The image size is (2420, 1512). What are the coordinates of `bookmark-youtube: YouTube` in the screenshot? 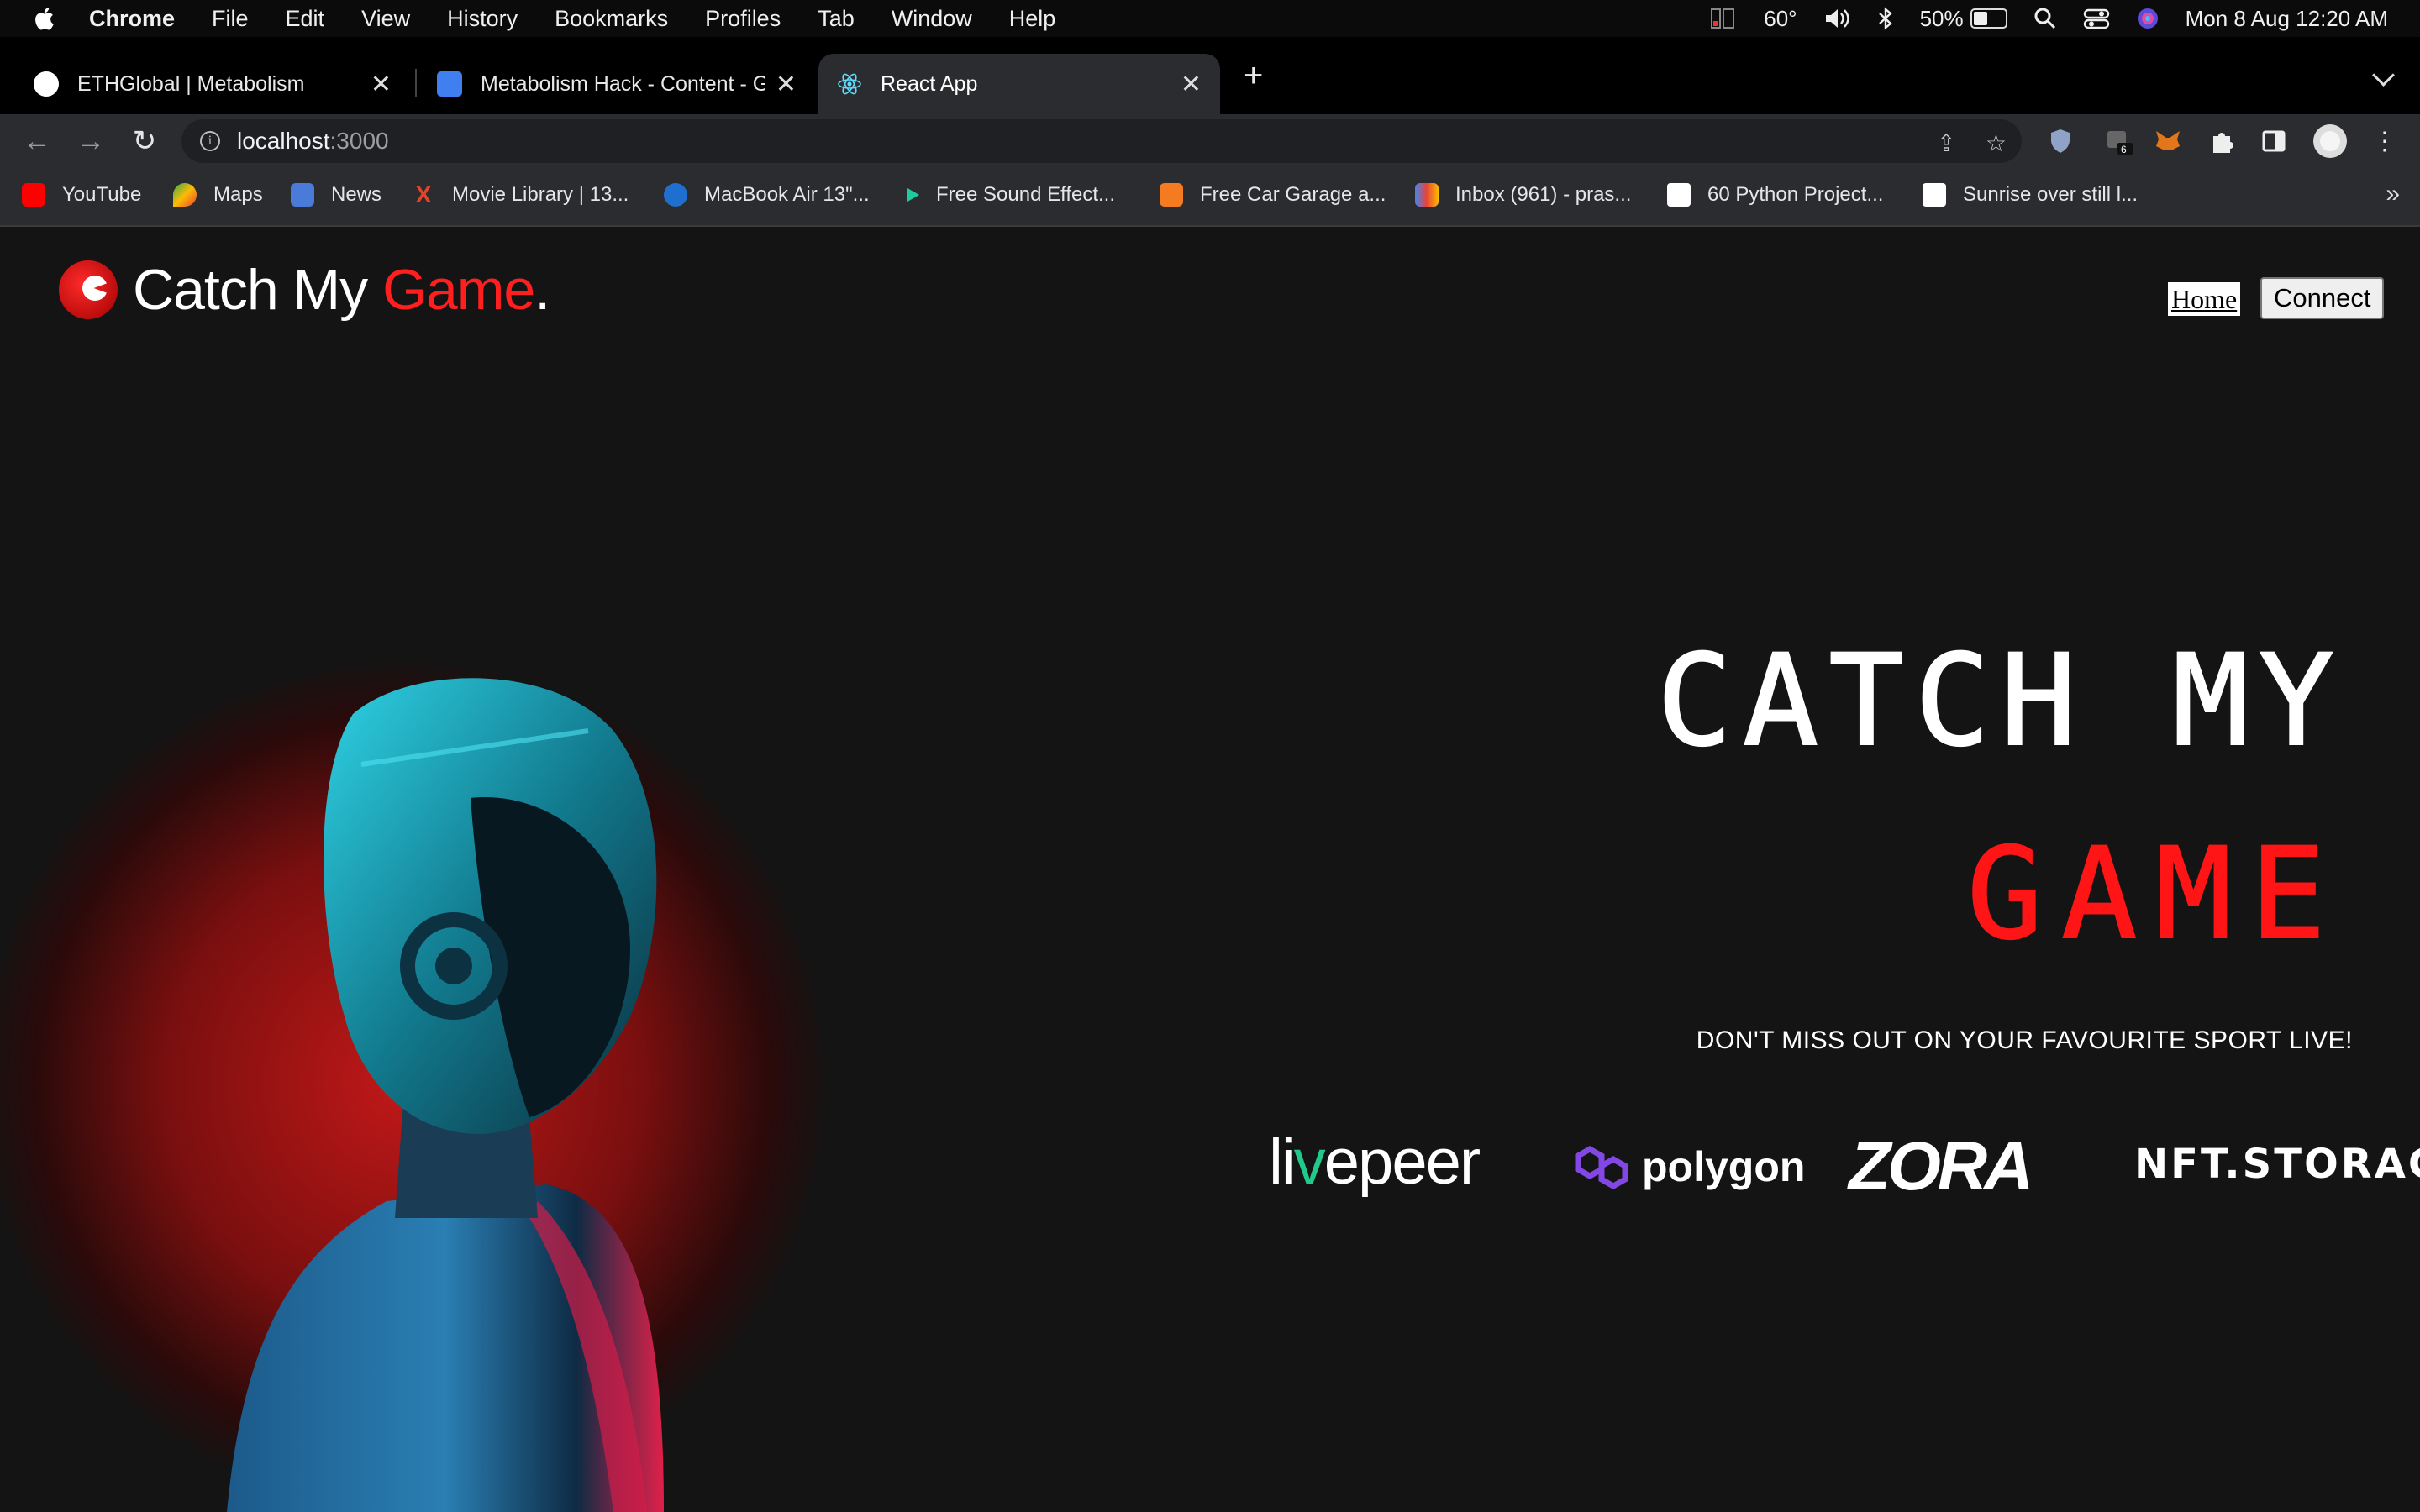 It's located at (81, 195).